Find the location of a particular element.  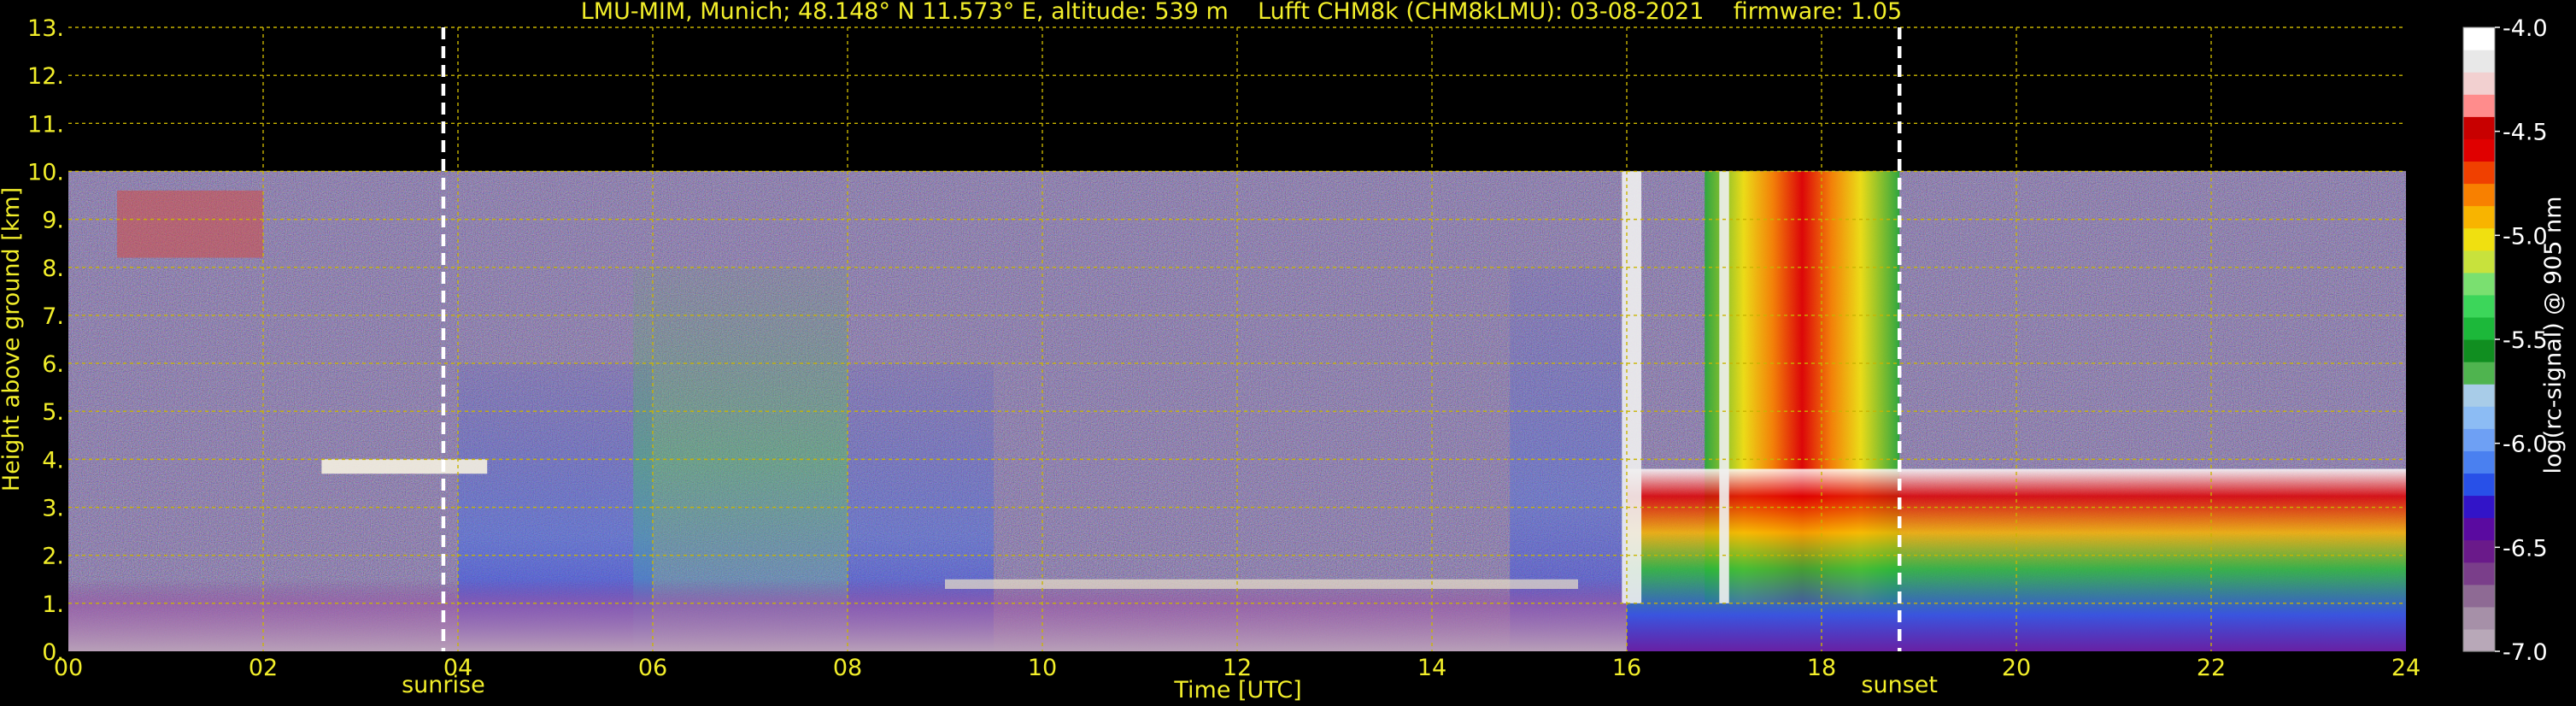

x-tick-label: 10 is located at coordinates (1042, 668).